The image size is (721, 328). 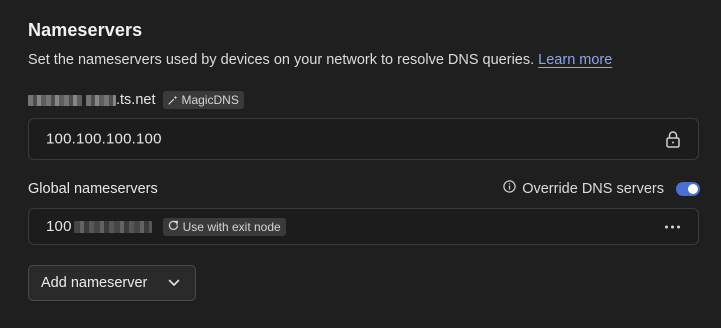 I want to click on section-title: Nameservers, so click(x=85, y=30).